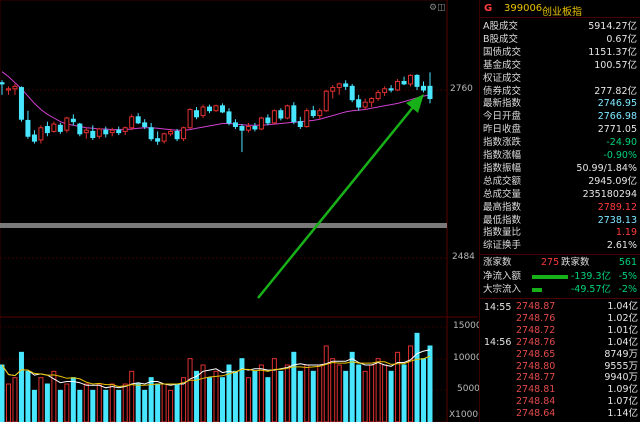  What do you see at coordinates (617, 117) in the screenshot?
I see `stat-value: 2766.98` at bounding box center [617, 117].